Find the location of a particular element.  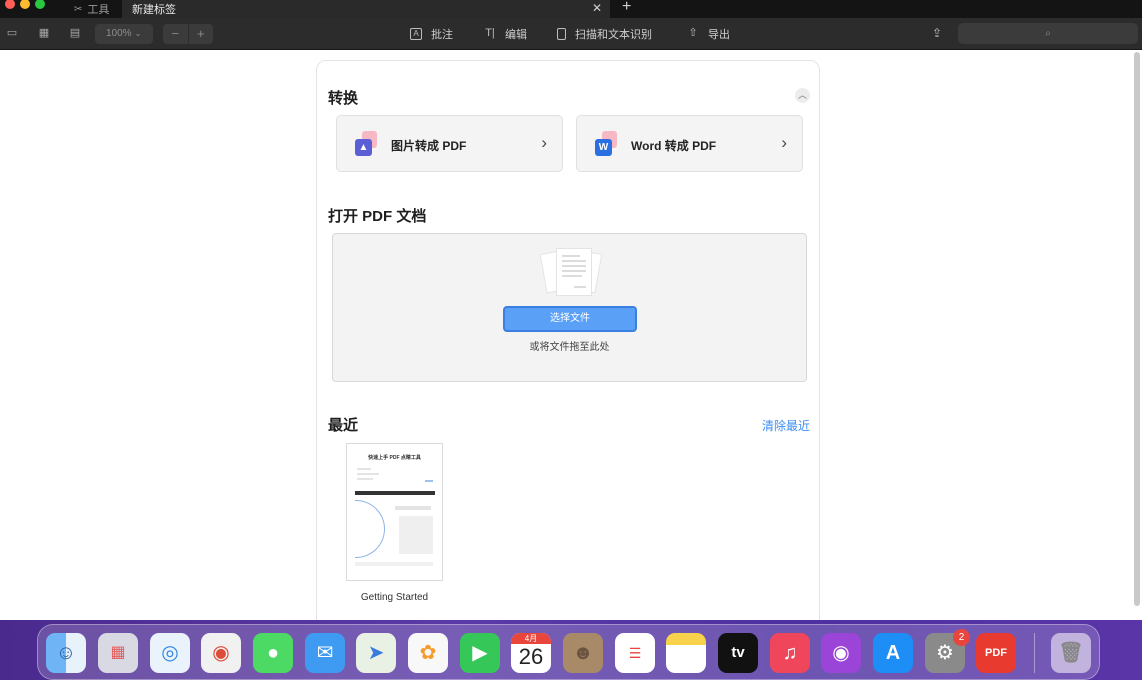

podcasts-icon: ◉ is located at coordinates (841, 653).